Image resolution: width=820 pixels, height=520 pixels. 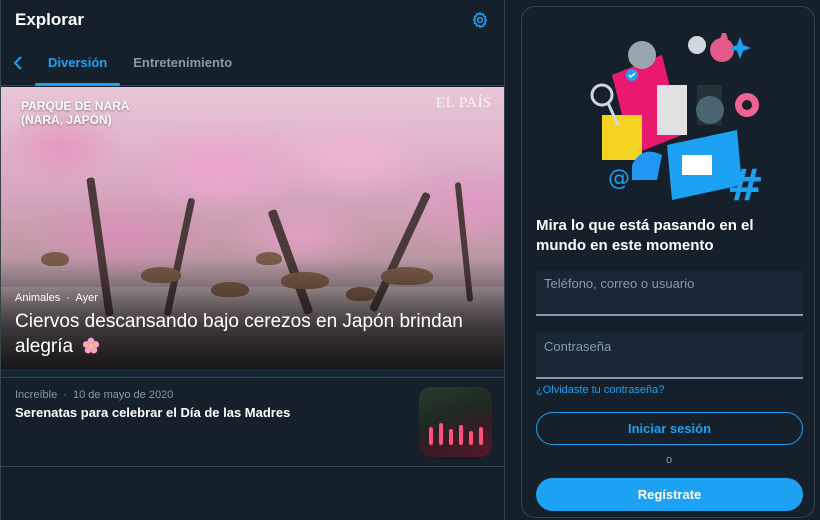 I want to click on forgot-password-link: ¿Olvidaste tu contraseña?, so click(x=600, y=390).